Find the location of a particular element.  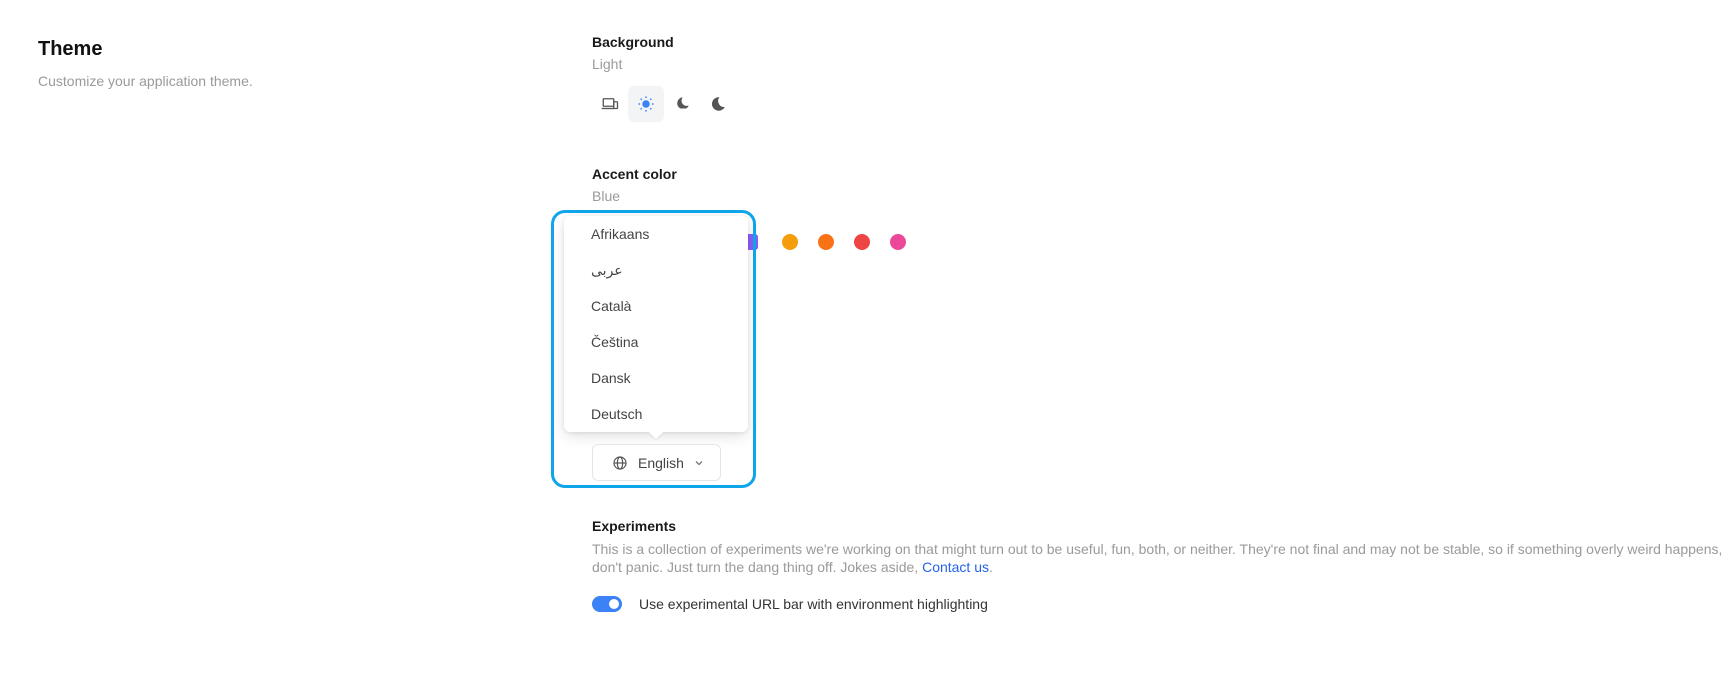

background-options is located at coordinates (664, 104).